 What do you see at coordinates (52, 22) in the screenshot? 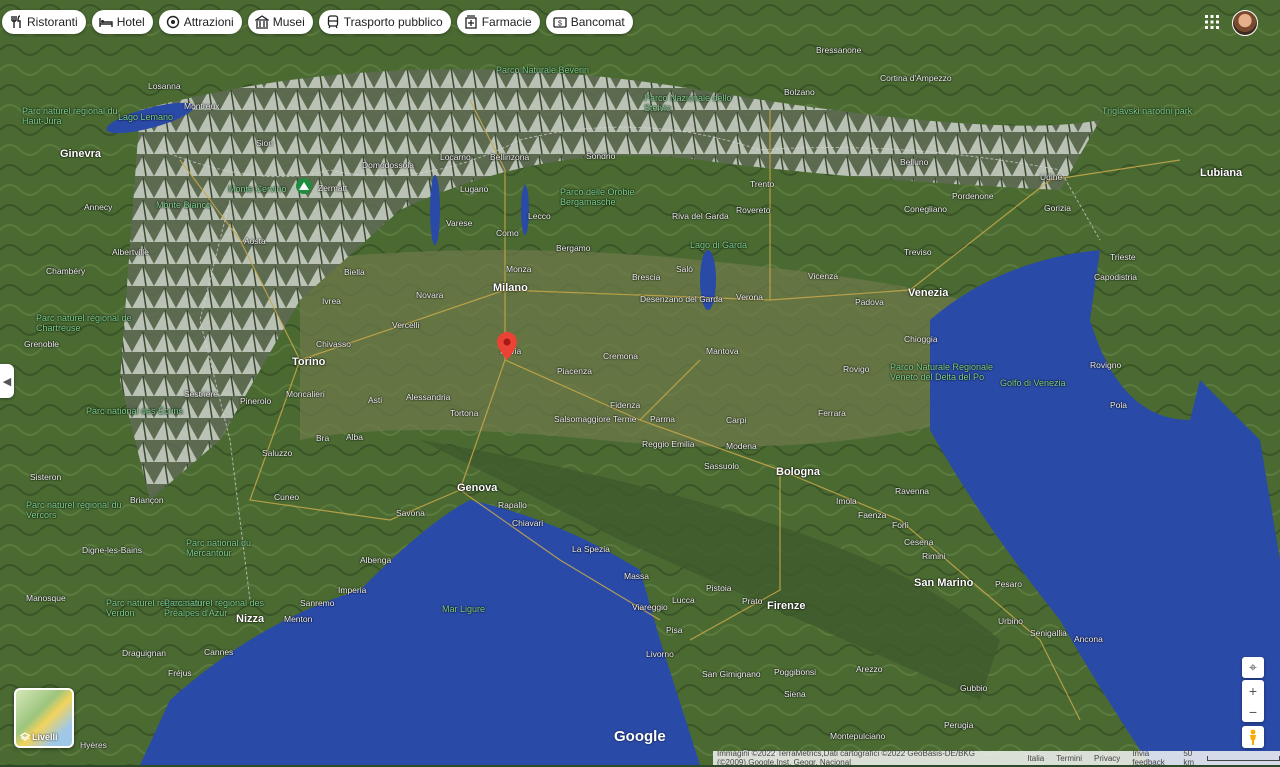
I see `chip-label: Ristoranti` at bounding box center [52, 22].